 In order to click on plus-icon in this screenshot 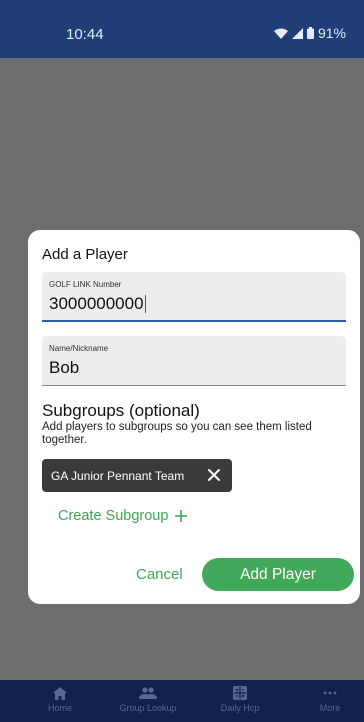, I will do `click(181, 516)`.